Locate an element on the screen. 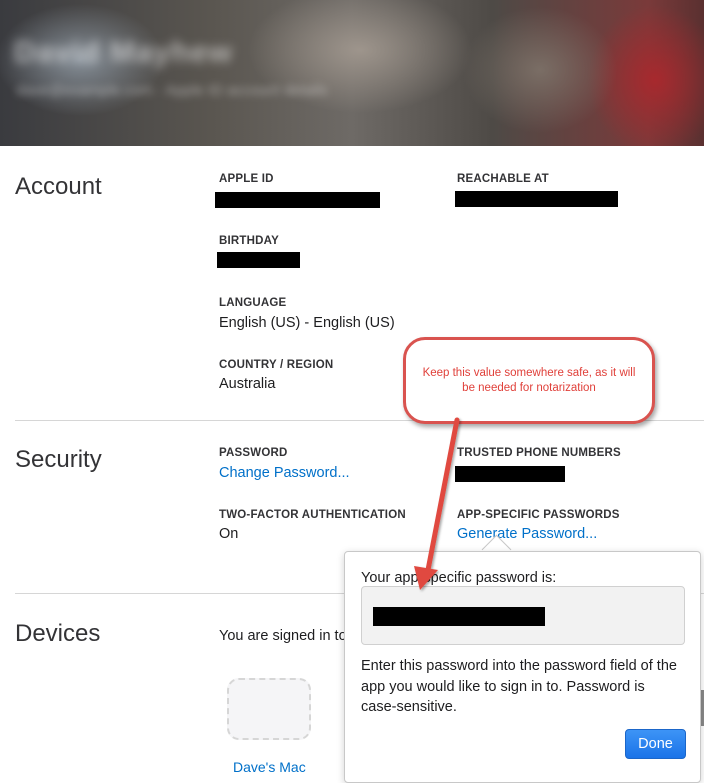  devices-section-title: Devices is located at coordinates (58, 633).